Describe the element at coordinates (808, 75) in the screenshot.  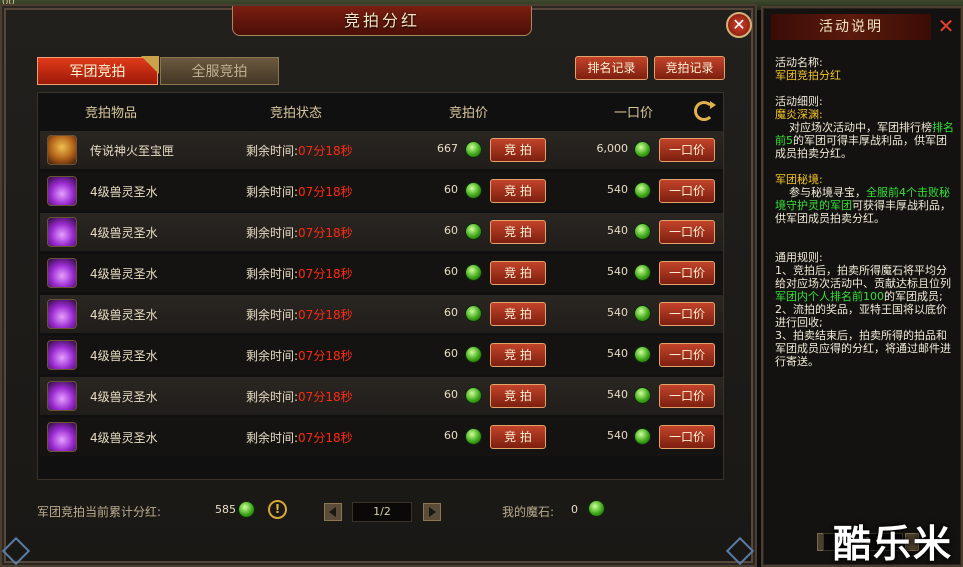
I see `activity-name-value: 军团竞拍分红` at that location.